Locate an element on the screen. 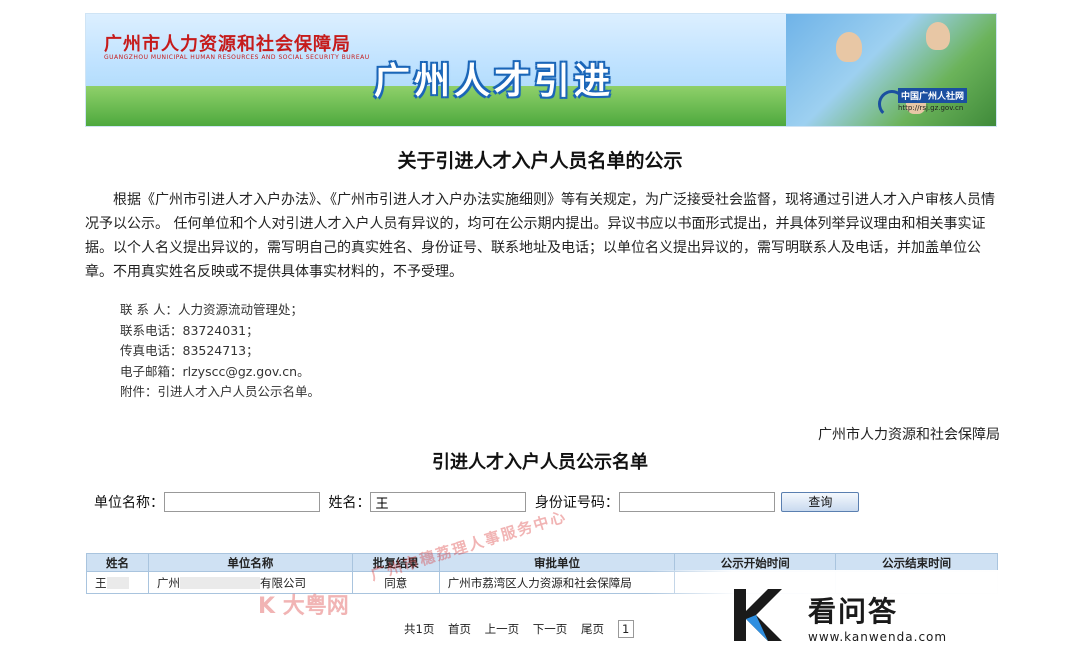 Image resolution: width=1080 pixels, height=654 pixels. name-text: 王 is located at coordinates (101, 582).